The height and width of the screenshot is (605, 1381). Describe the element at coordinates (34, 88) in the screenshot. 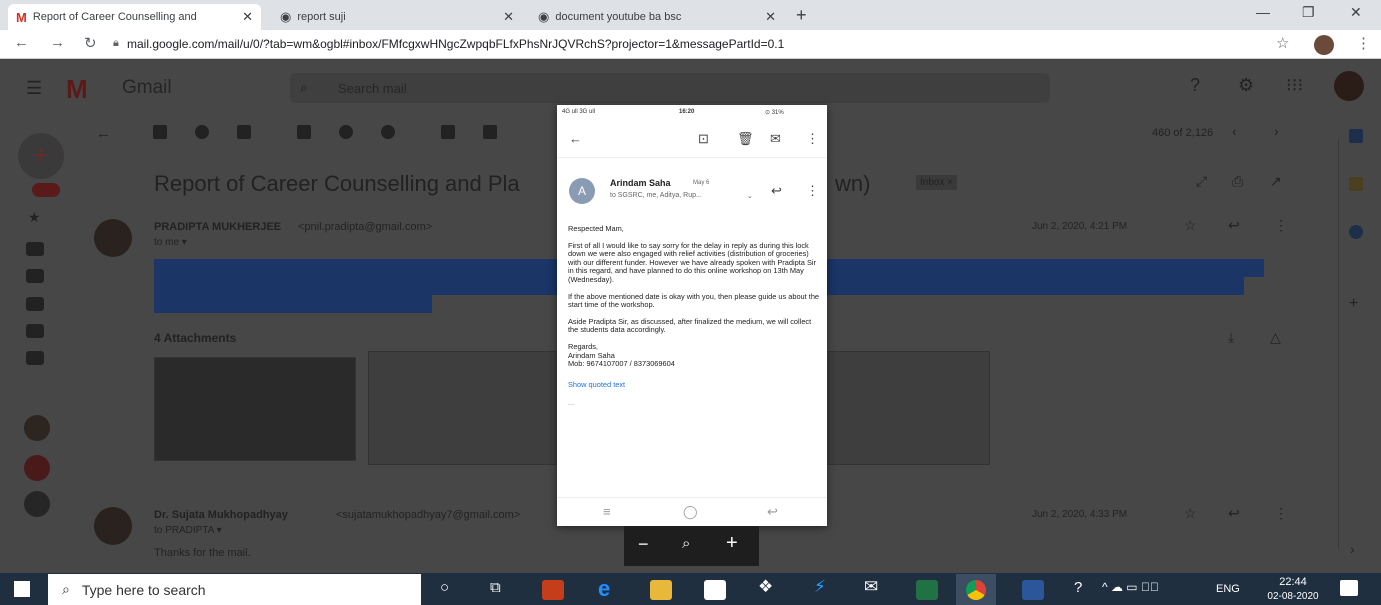

I see `menu-icon: ☰` at that location.